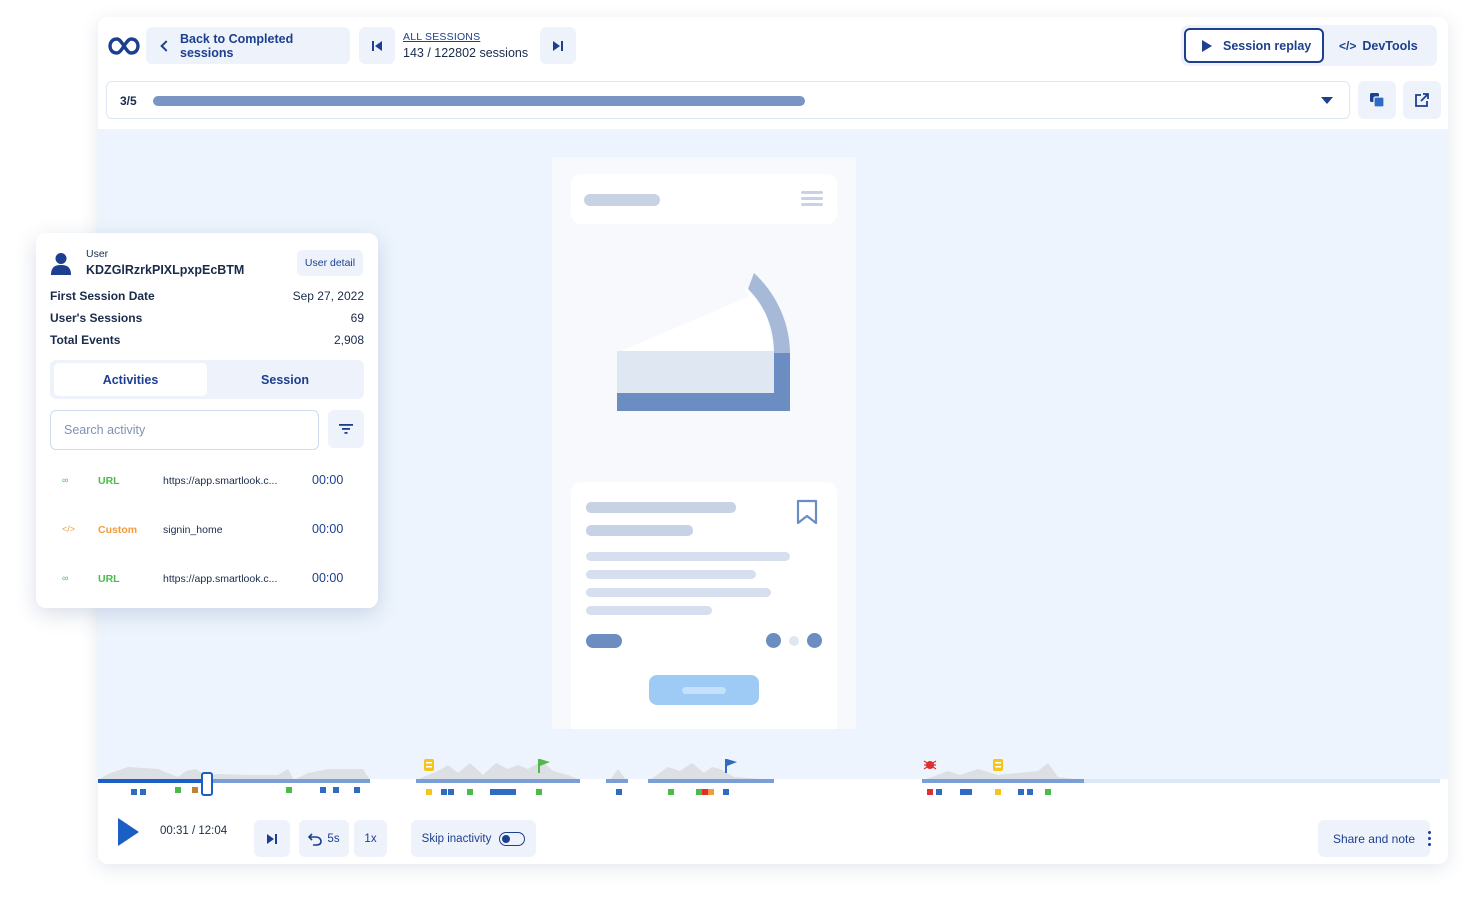 Image resolution: width=1468 pixels, height=909 pixels. I want to click on skip-to-next-button, so click(272, 838).